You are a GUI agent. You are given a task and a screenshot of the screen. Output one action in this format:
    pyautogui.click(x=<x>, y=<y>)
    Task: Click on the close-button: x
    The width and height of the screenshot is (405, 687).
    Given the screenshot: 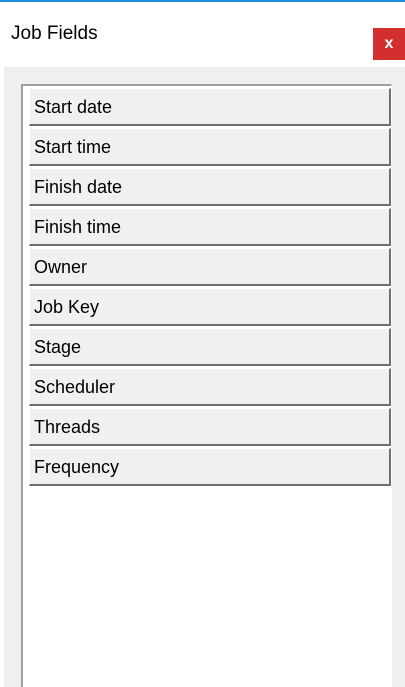 What is the action you would take?
    pyautogui.click(x=389, y=44)
    